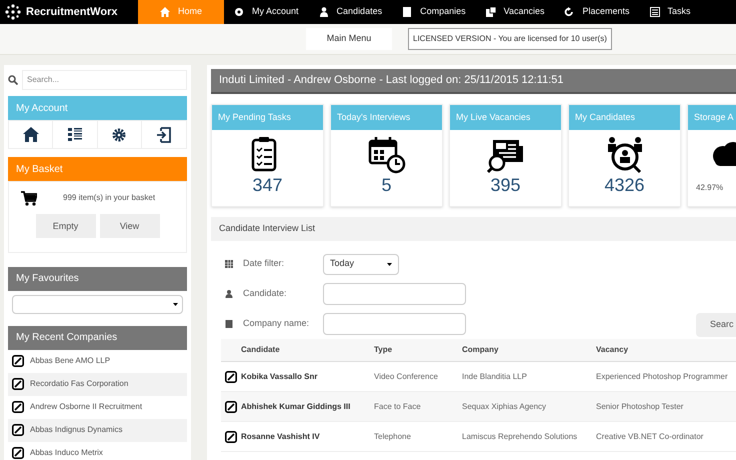  Describe the element at coordinates (307, 350) in the screenshot. I see `column-header: Candidate` at that location.